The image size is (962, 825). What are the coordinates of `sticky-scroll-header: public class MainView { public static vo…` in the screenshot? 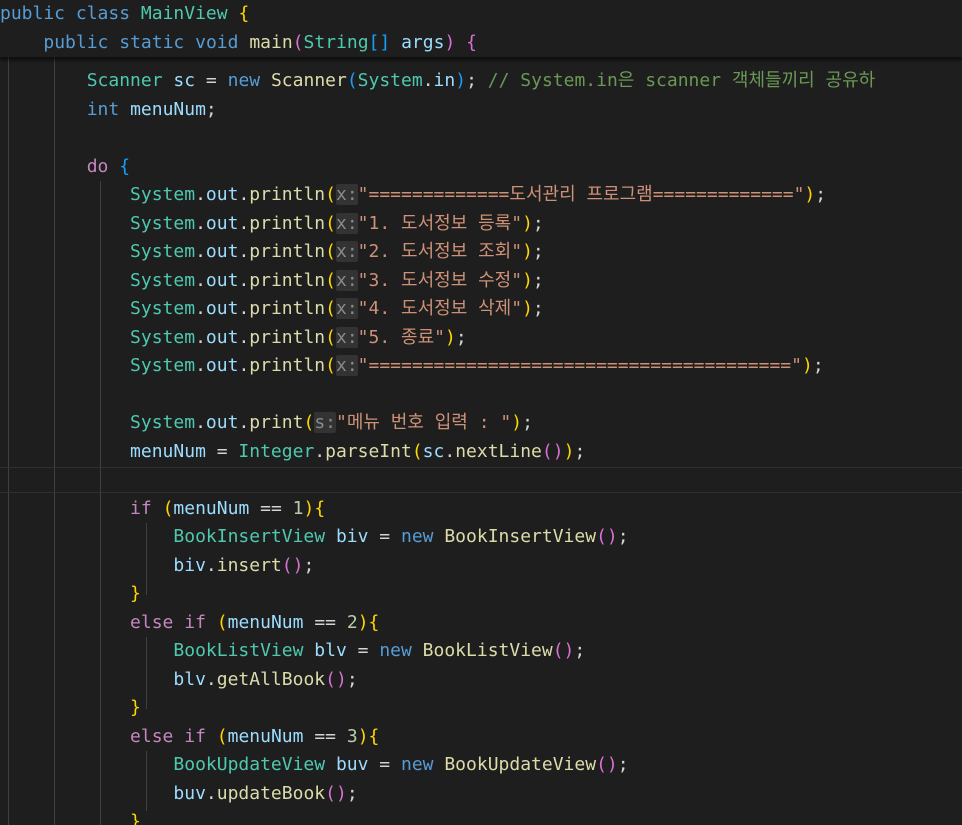 It's located at (481, 28).